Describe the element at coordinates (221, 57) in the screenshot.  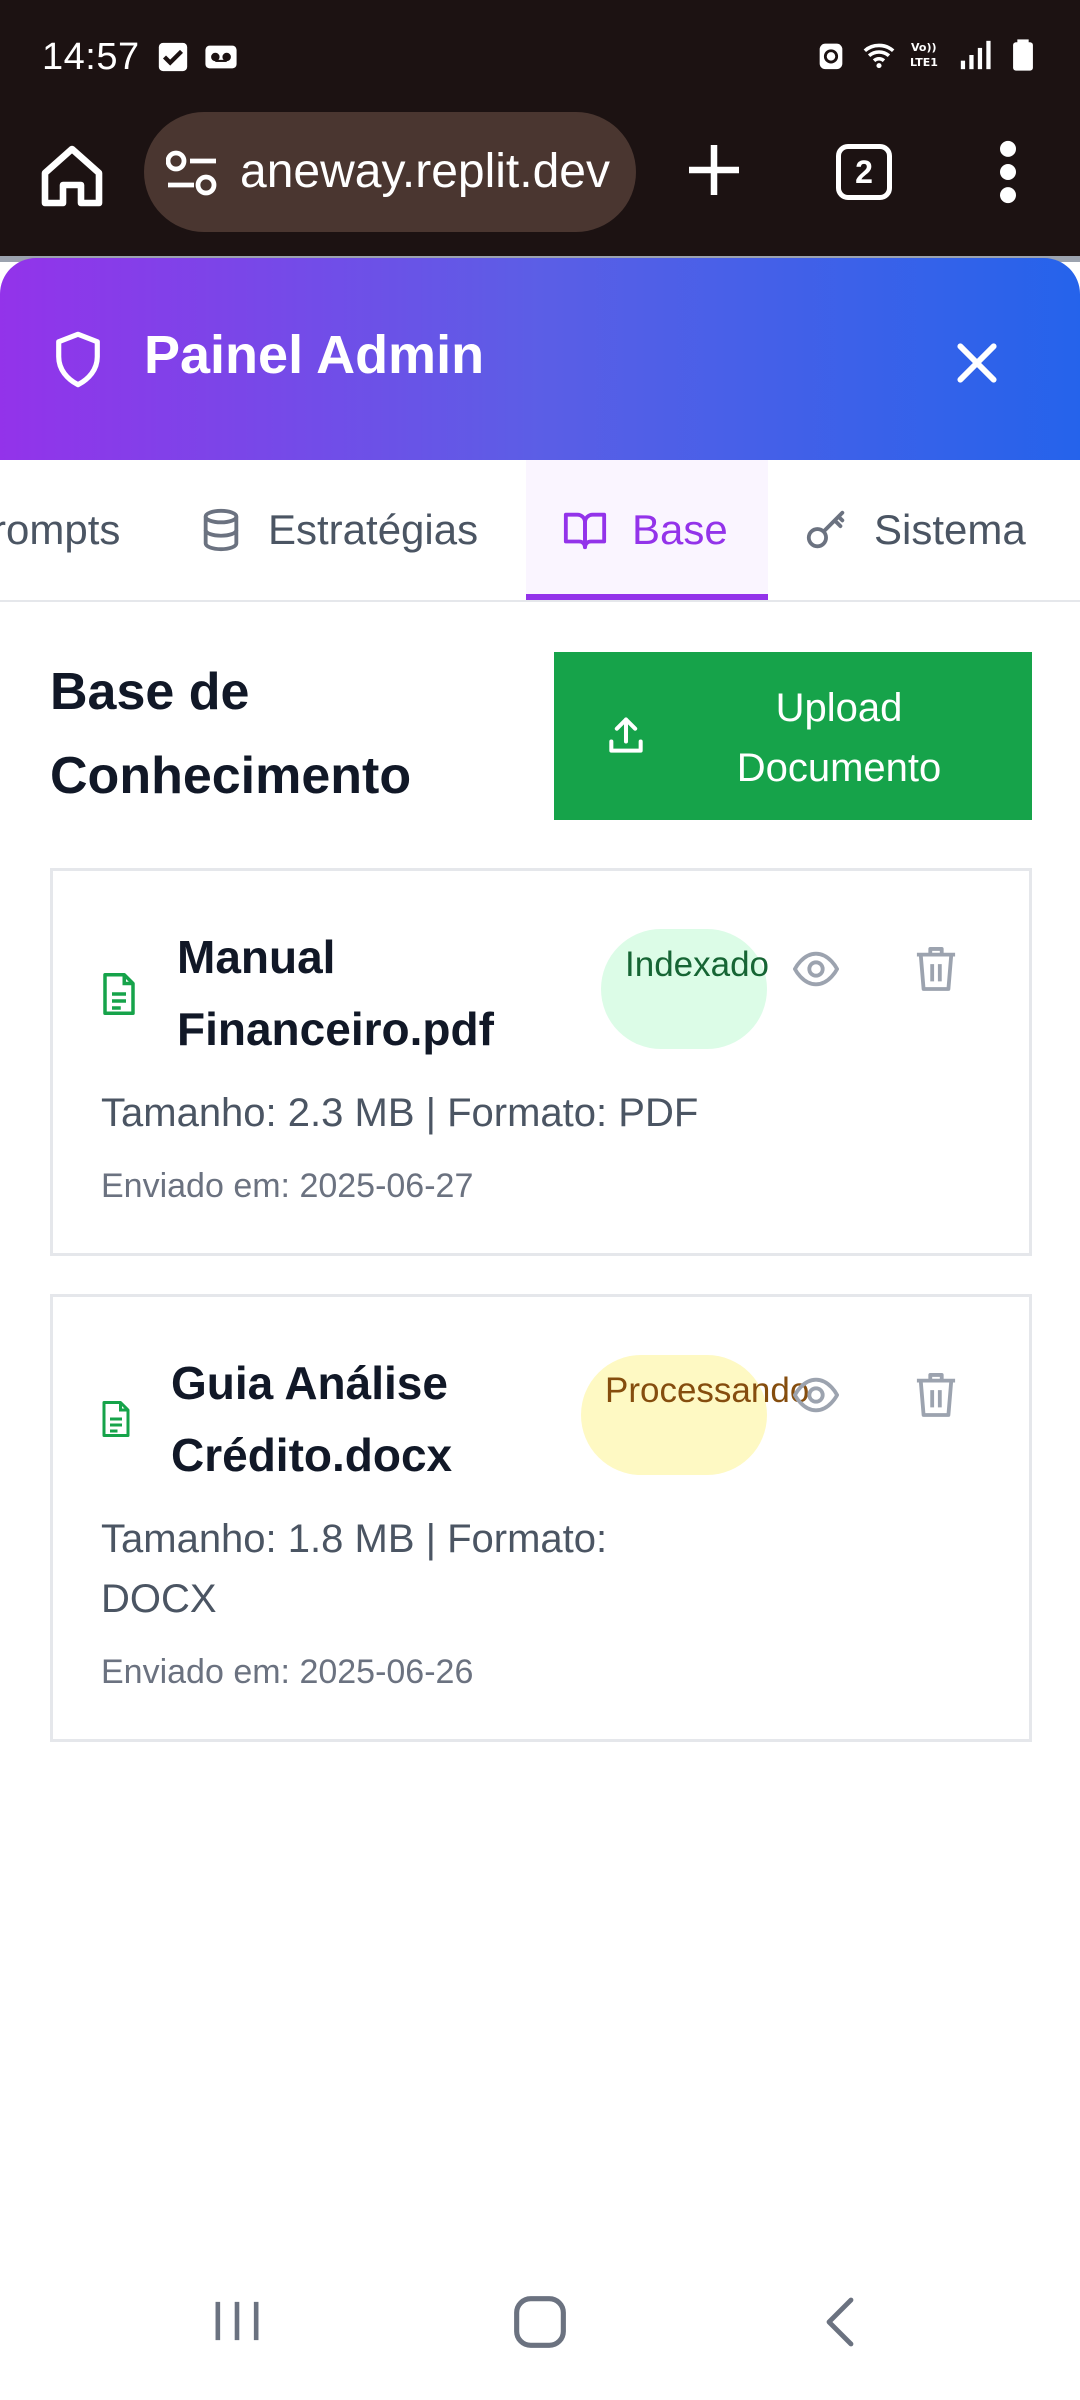
I see `voicemail-icon` at that location.